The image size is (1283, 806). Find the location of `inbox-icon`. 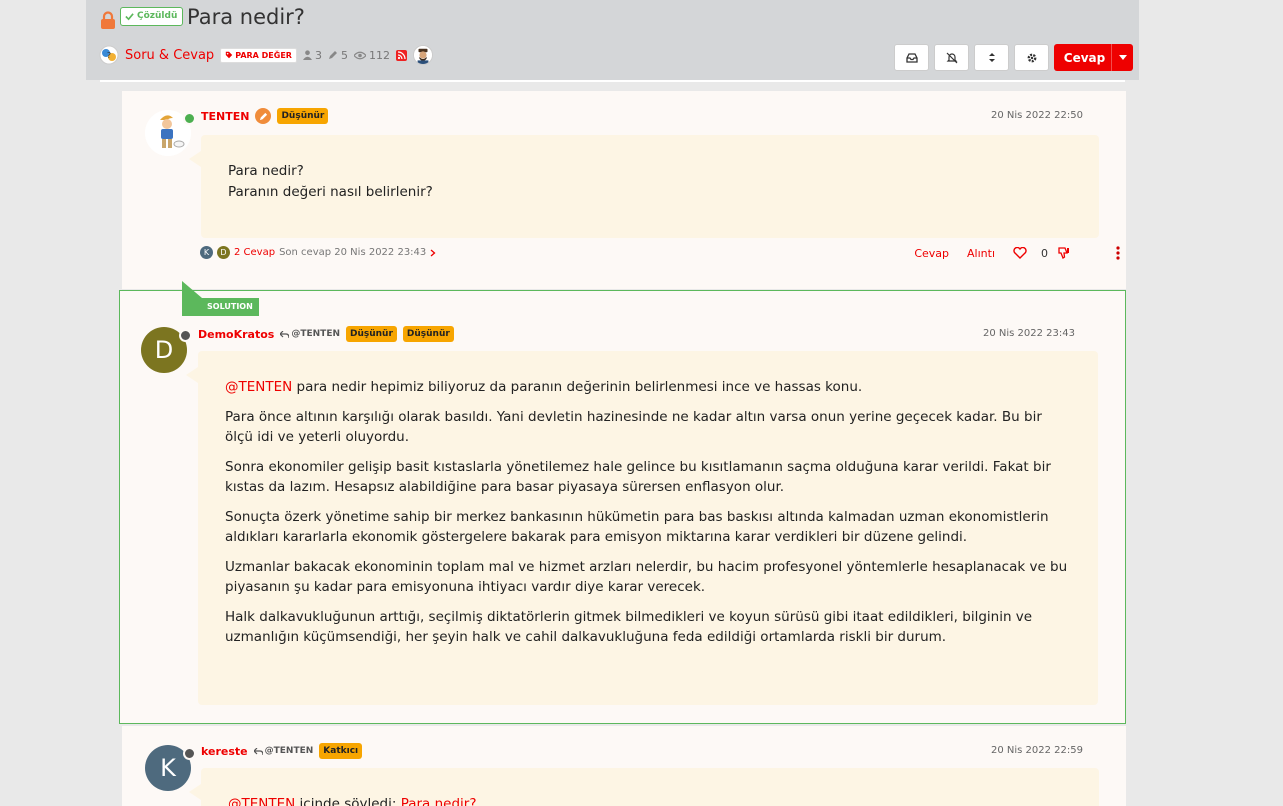

inbox-icon is located at coordinates (911, 57).